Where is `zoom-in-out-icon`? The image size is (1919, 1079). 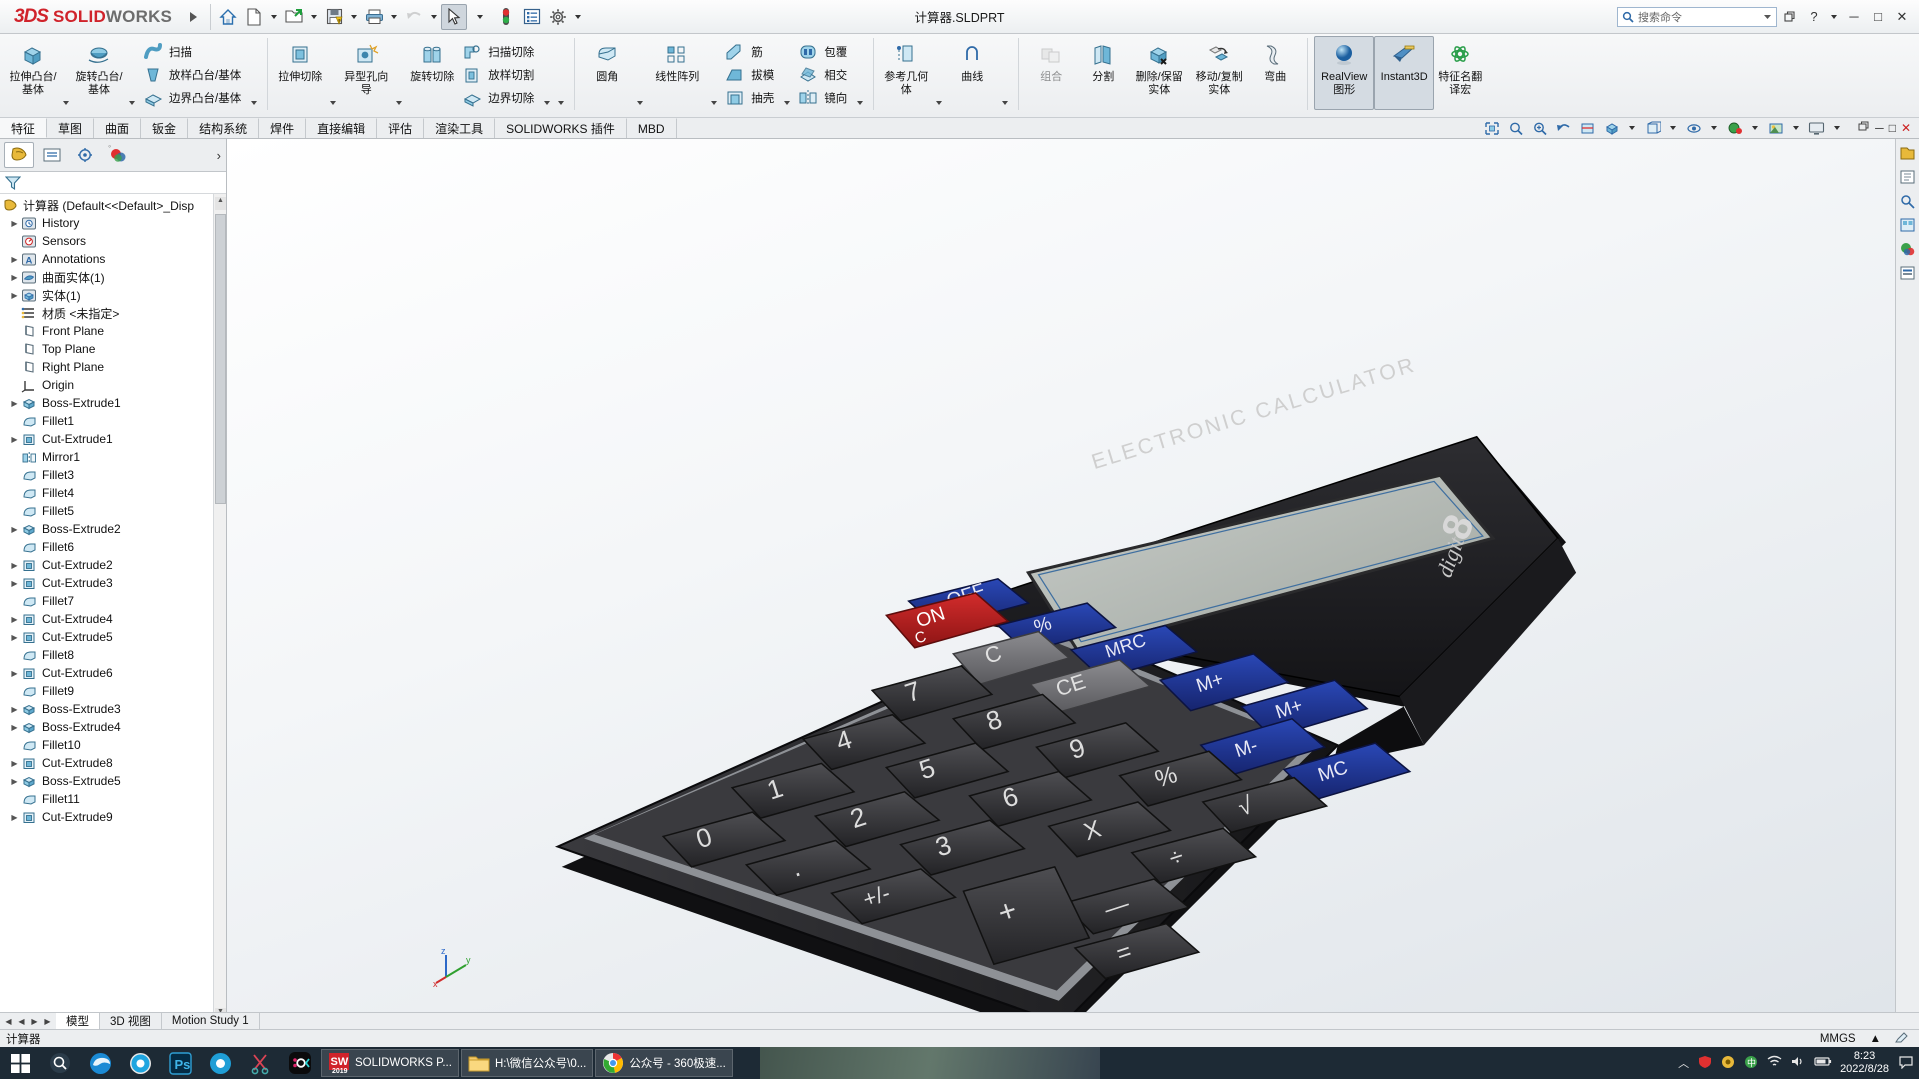
zoom-in-out-icon is located at coordinates (1539, 128).